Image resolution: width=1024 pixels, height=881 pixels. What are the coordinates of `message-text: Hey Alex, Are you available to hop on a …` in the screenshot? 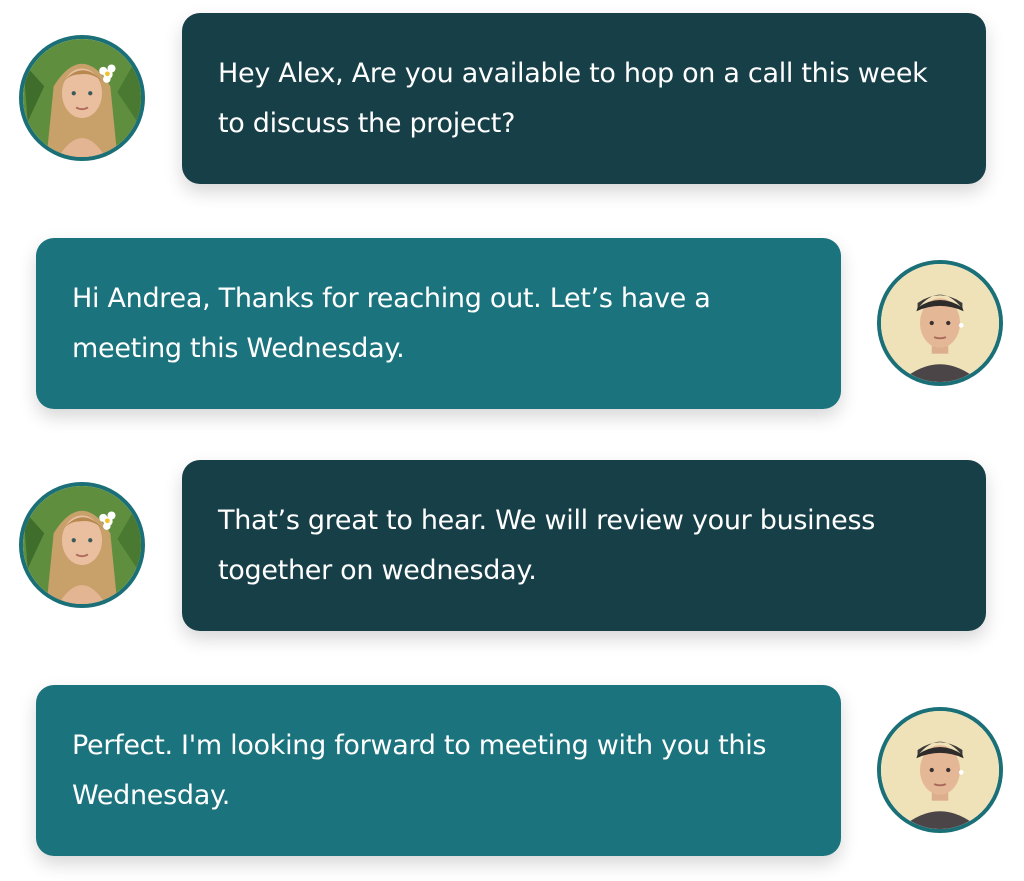 It's located at (573, 98).